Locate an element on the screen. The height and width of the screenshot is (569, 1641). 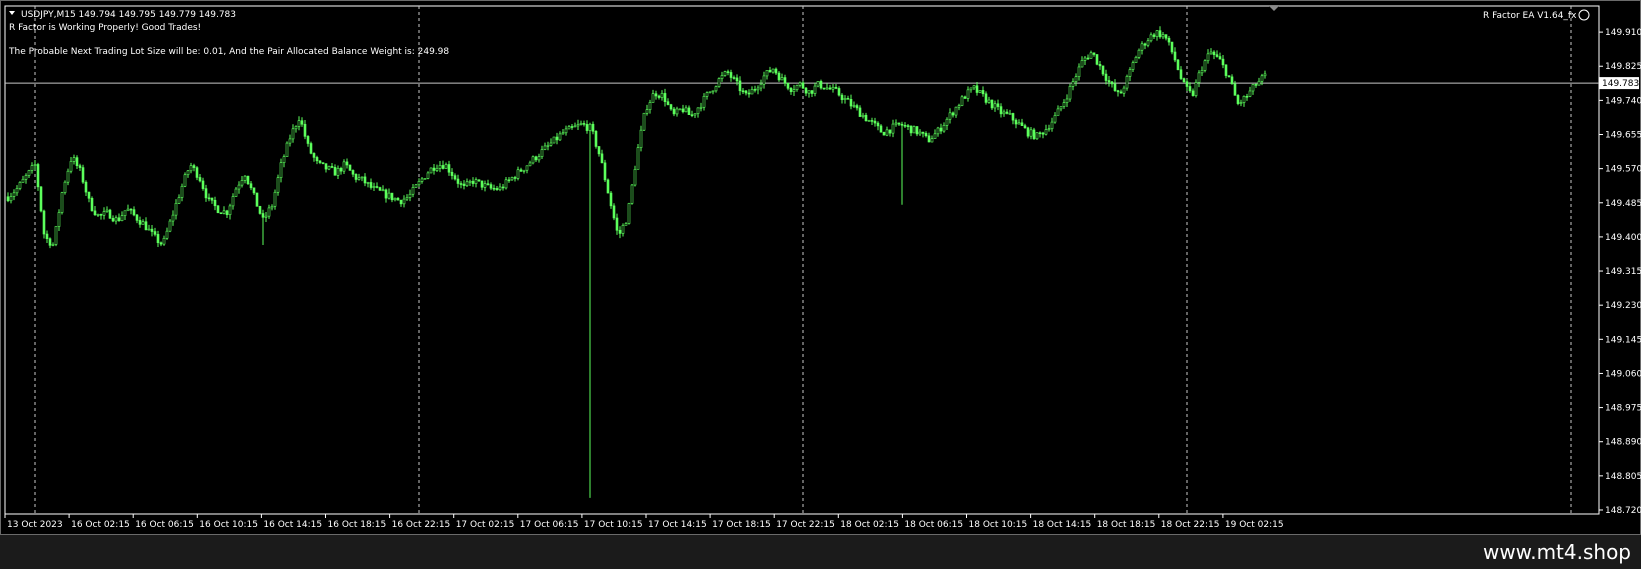
chart-shift-marker-icon is located at coordinates (1274, 8).